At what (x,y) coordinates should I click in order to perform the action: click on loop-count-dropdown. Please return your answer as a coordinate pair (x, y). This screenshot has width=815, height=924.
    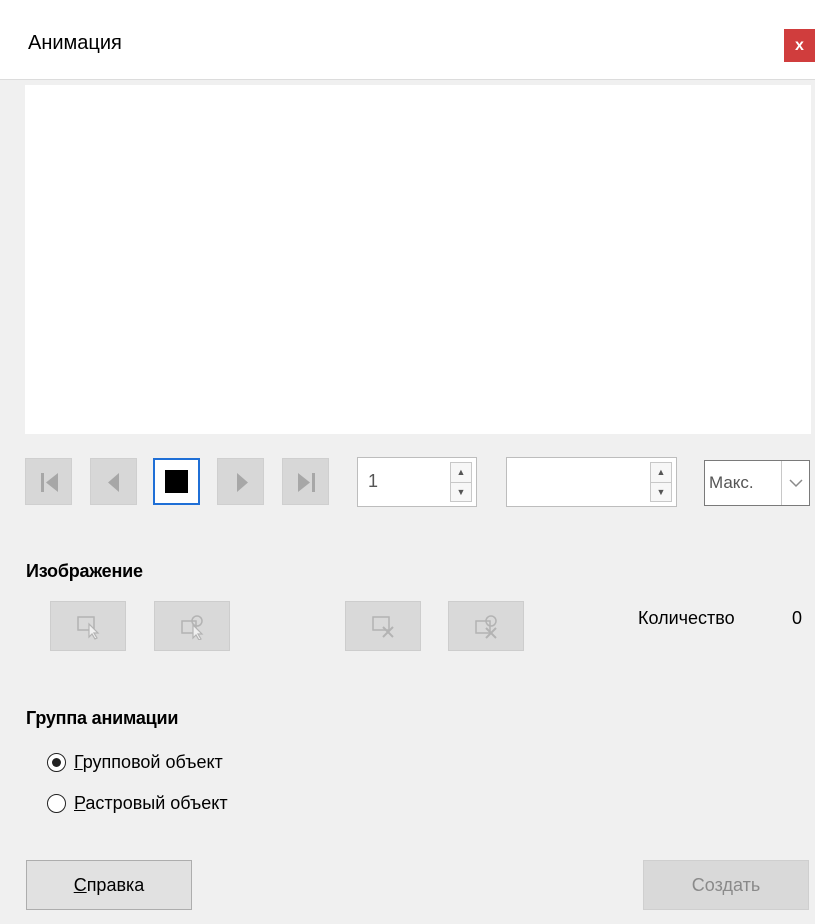
    Looking at the image, I should click on (795, 483).